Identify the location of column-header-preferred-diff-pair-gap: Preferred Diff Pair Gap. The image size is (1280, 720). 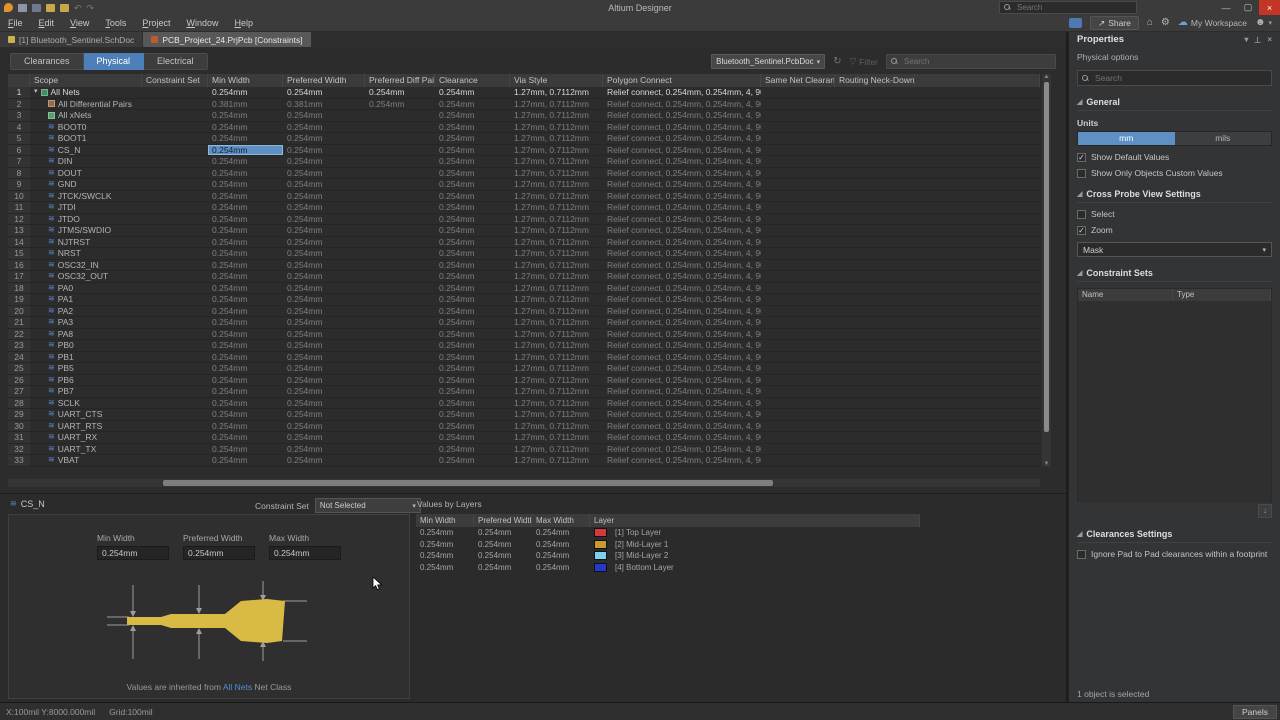
(400, 80).